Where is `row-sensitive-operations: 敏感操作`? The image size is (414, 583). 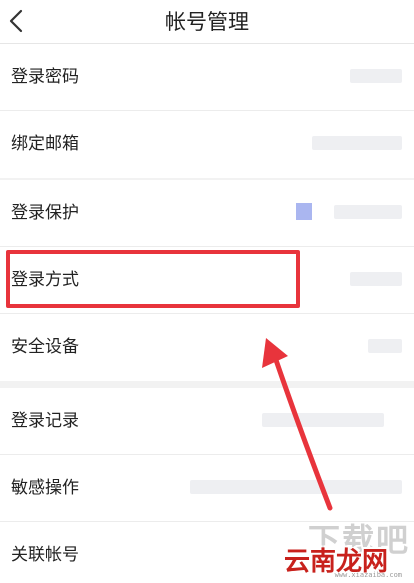 row-sensitive-operations: 敏感操作 is located at coordinates (207, 488).